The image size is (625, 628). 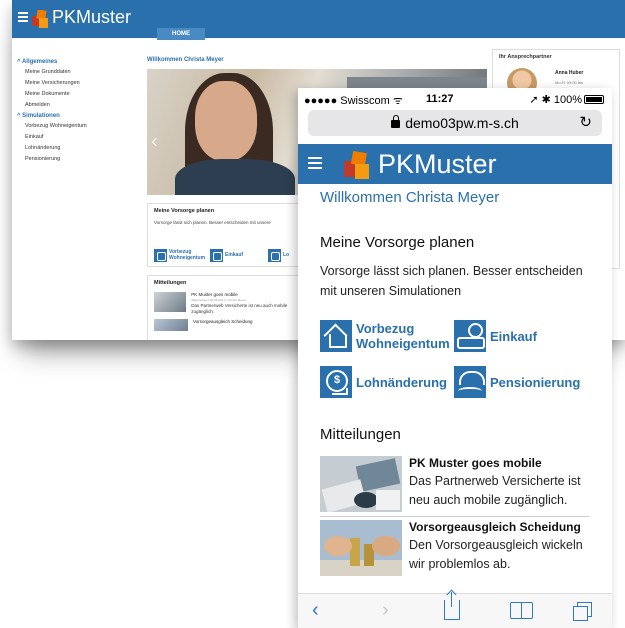 What do you see at coordinates (383, 382) in the screenshot?
I see `link-lohnaenderung: Lohnänderung` at bounding box center [383, 382].